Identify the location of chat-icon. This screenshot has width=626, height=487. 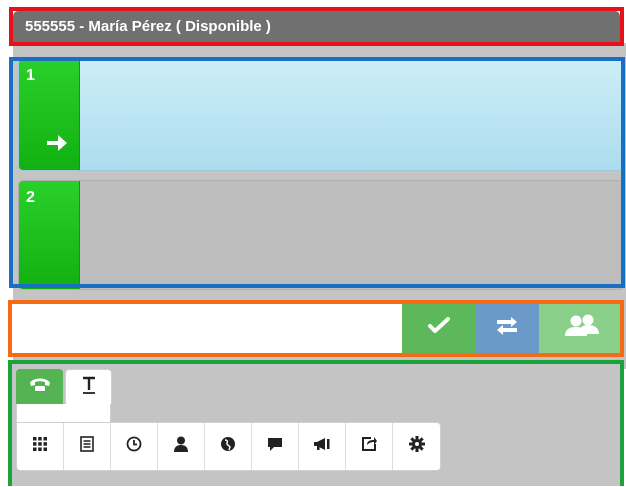
(275, 447).